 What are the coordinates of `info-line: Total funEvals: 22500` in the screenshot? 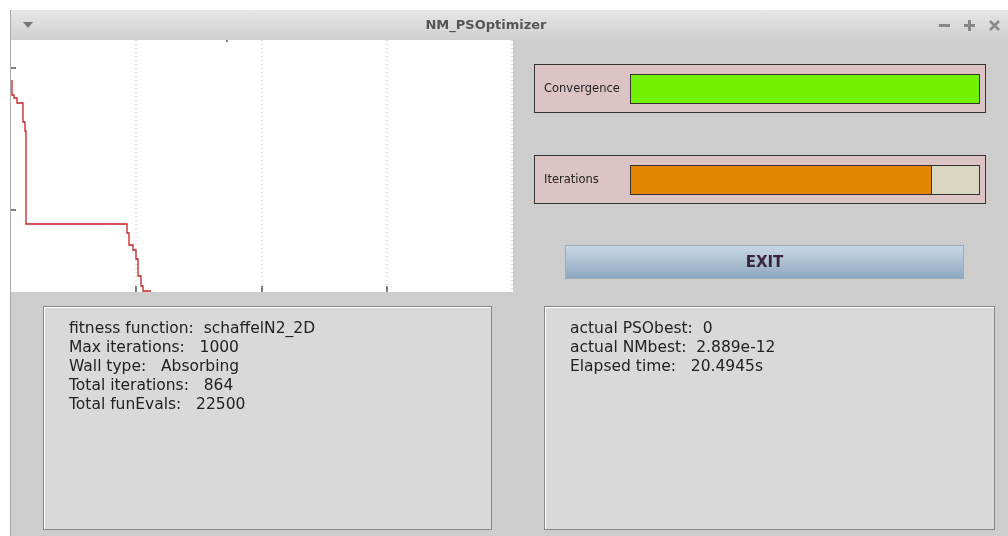 It's located at (157, 404).